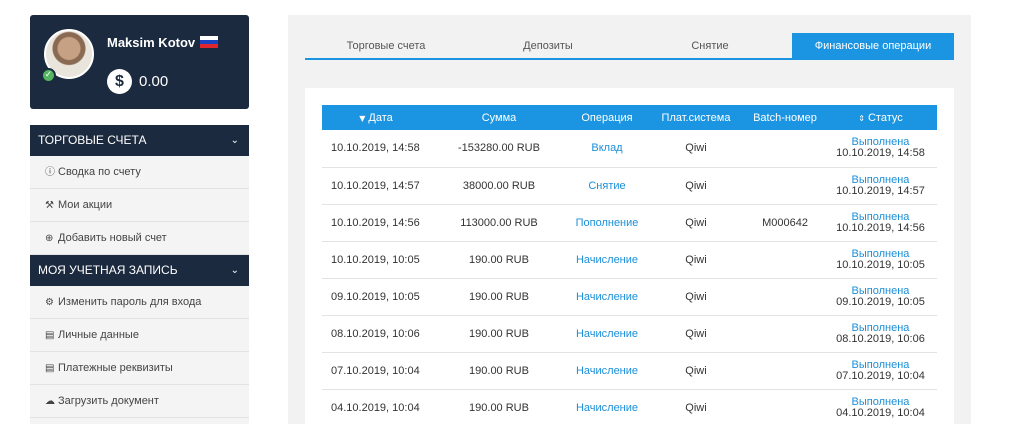  What do you see at coordinates (873, 46) in the screenshot?
I see `tab-financial-operations: Финансовые операции` at bounding box center [873, 46].